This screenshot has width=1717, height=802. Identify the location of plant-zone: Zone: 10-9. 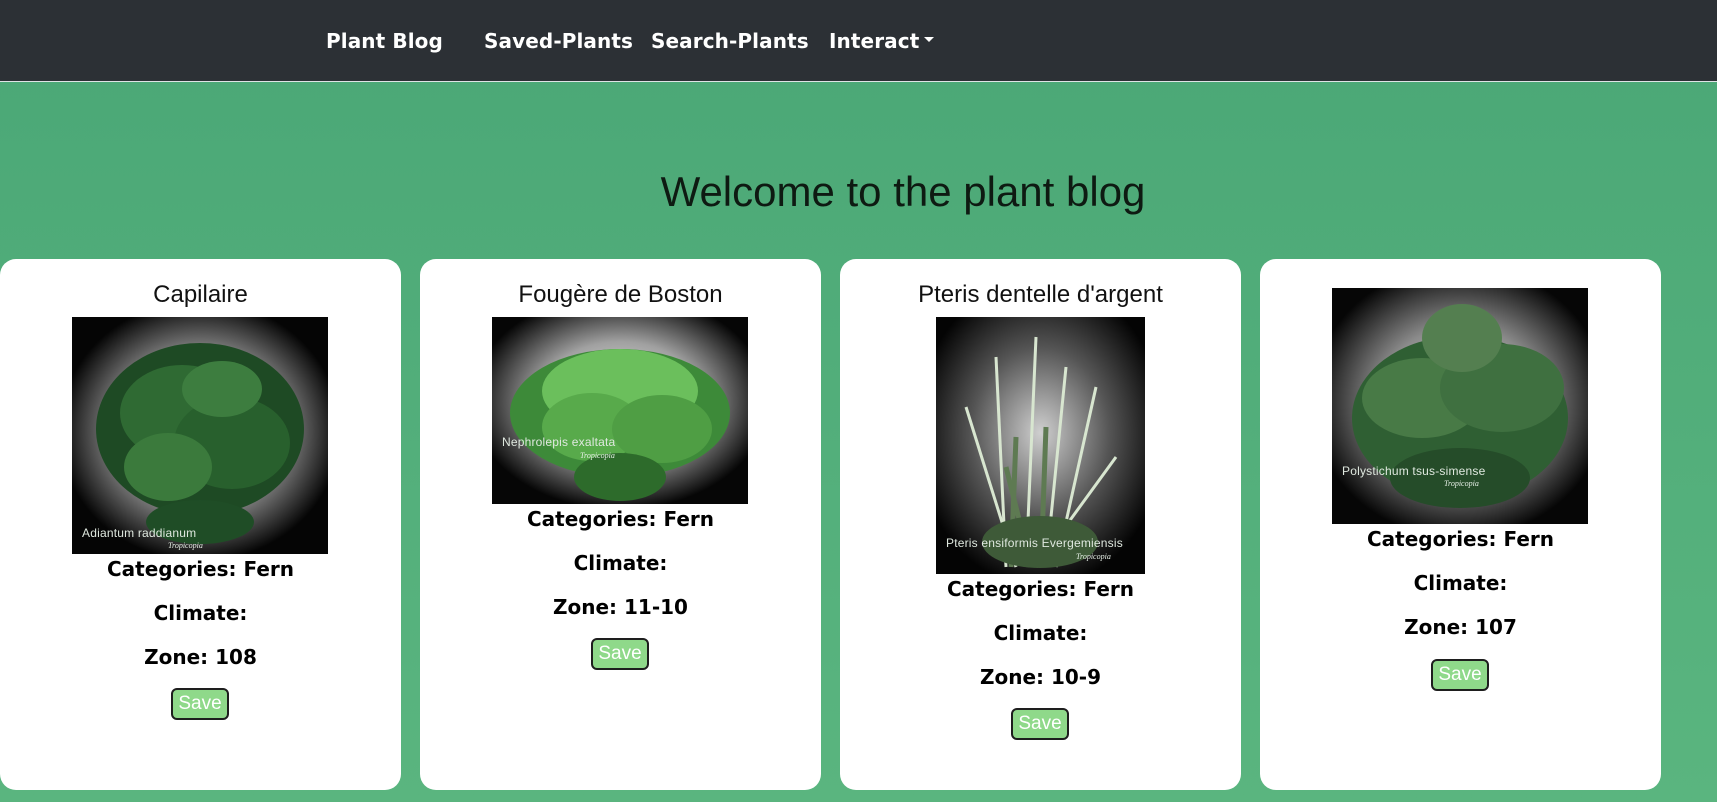
(1040, 677).